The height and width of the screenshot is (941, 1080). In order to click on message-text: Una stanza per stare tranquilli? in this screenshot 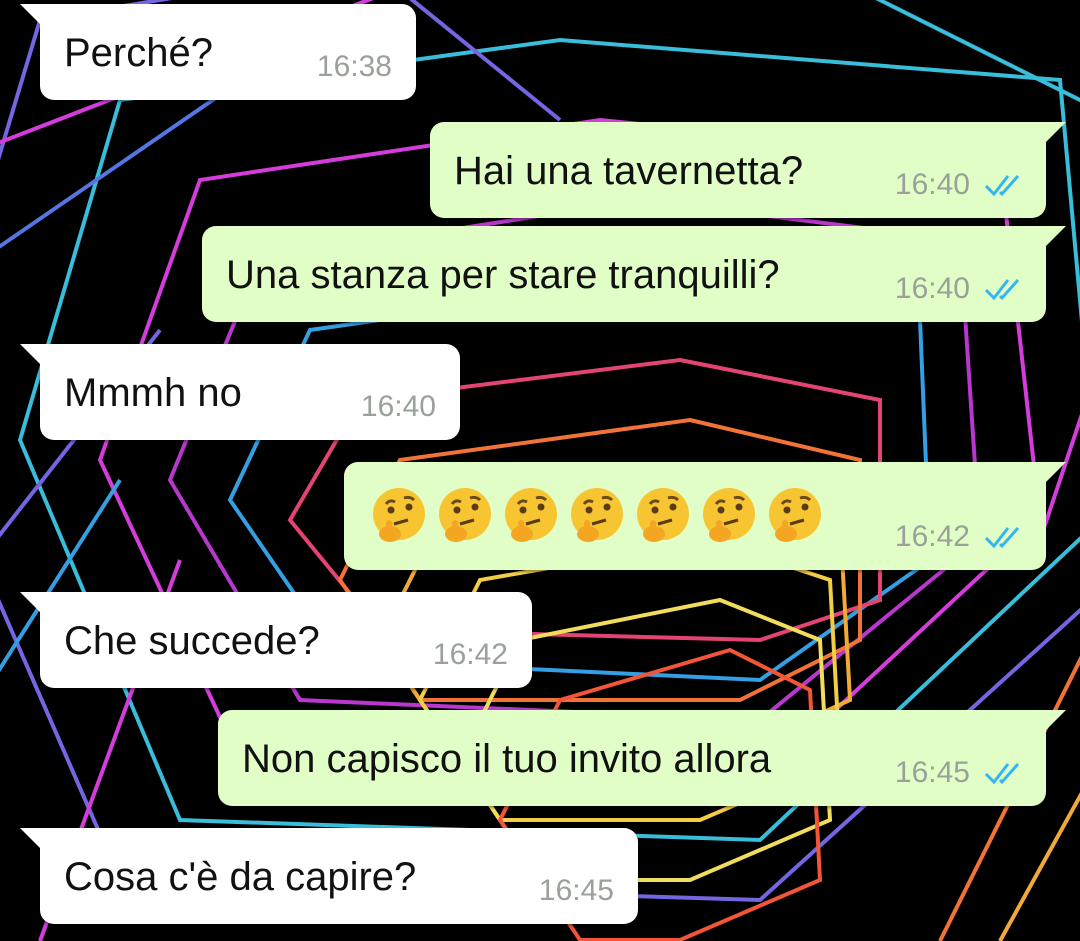, I will do `click(503, 275)`.